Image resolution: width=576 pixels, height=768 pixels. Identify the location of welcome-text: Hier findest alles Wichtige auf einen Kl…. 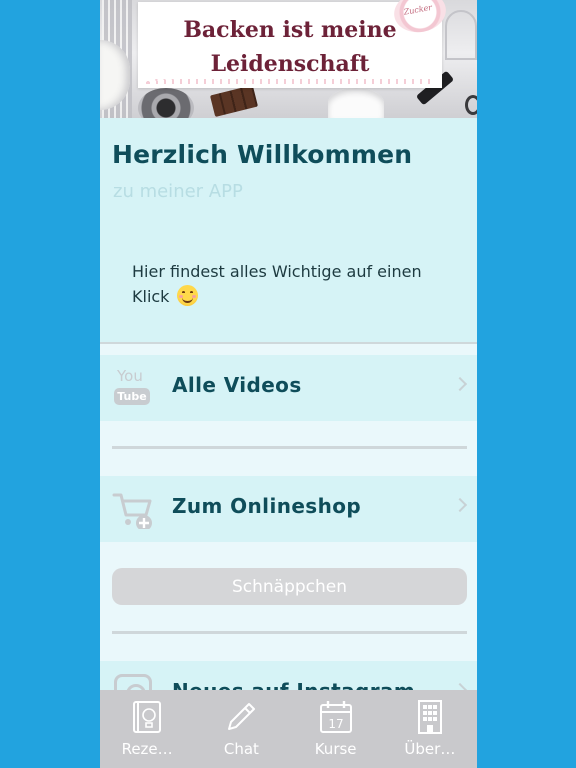
(277, 284).